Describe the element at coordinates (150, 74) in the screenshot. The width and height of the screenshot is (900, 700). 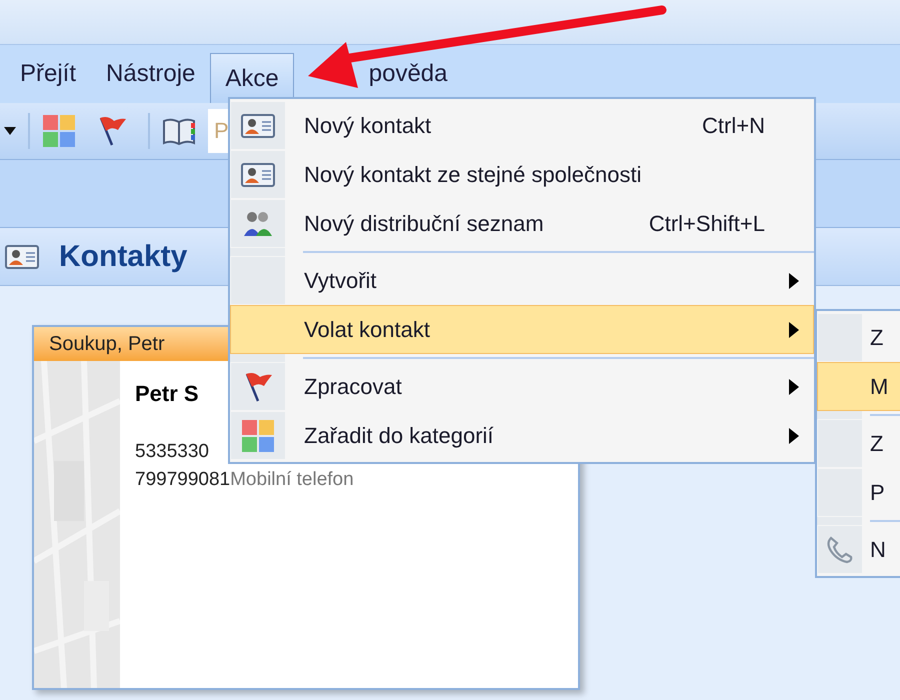
I see `menu-item: Nástroje` at that location.